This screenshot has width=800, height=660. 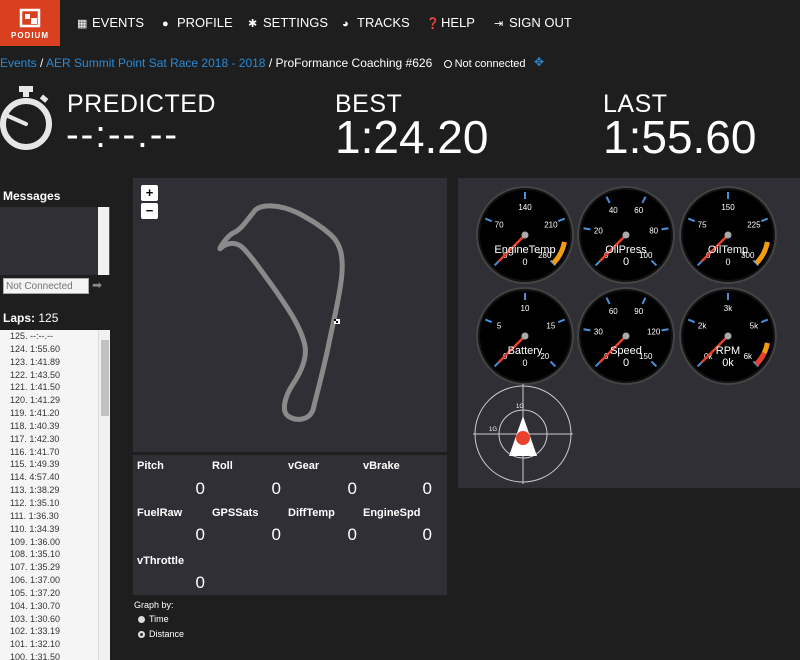 I want to click on telemetry-label-difftemp: DiffTemp, so click(x=311, y=513).